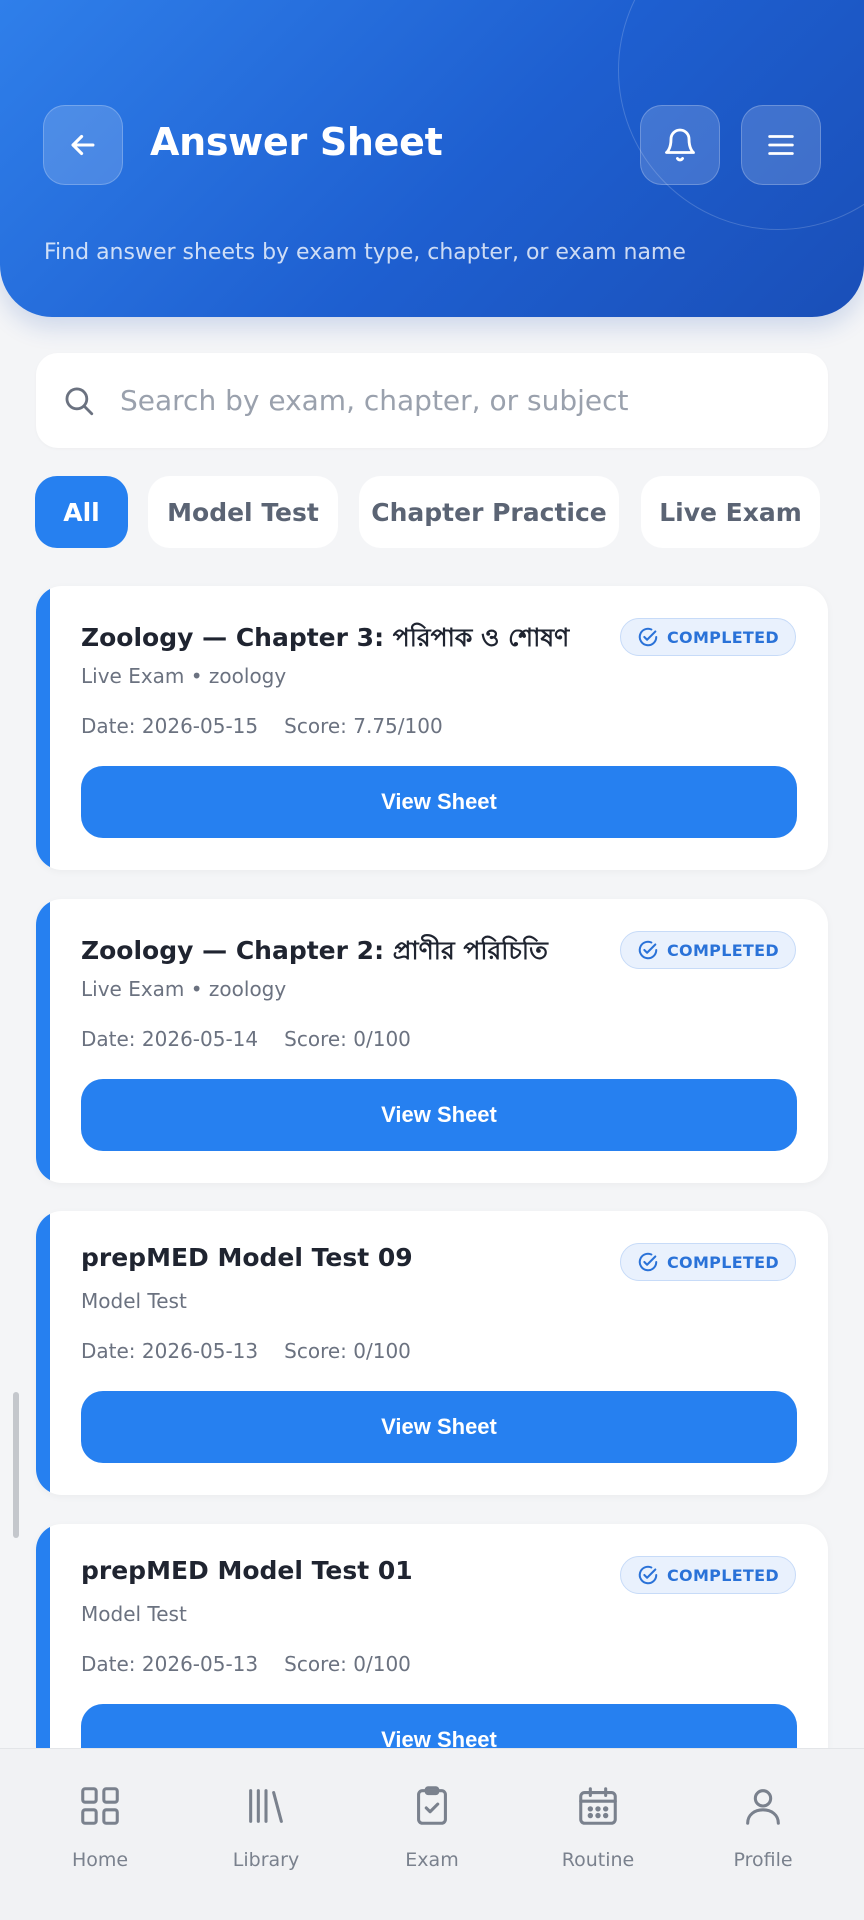 The height and width of the screenshot is (1920, 864). What do you see at coordinates (325, 637) in the screenshot?
I see `card-title: Zoology — Chapter 3: পরিপাক ও শোষণ` at bounding box center [325, 637].